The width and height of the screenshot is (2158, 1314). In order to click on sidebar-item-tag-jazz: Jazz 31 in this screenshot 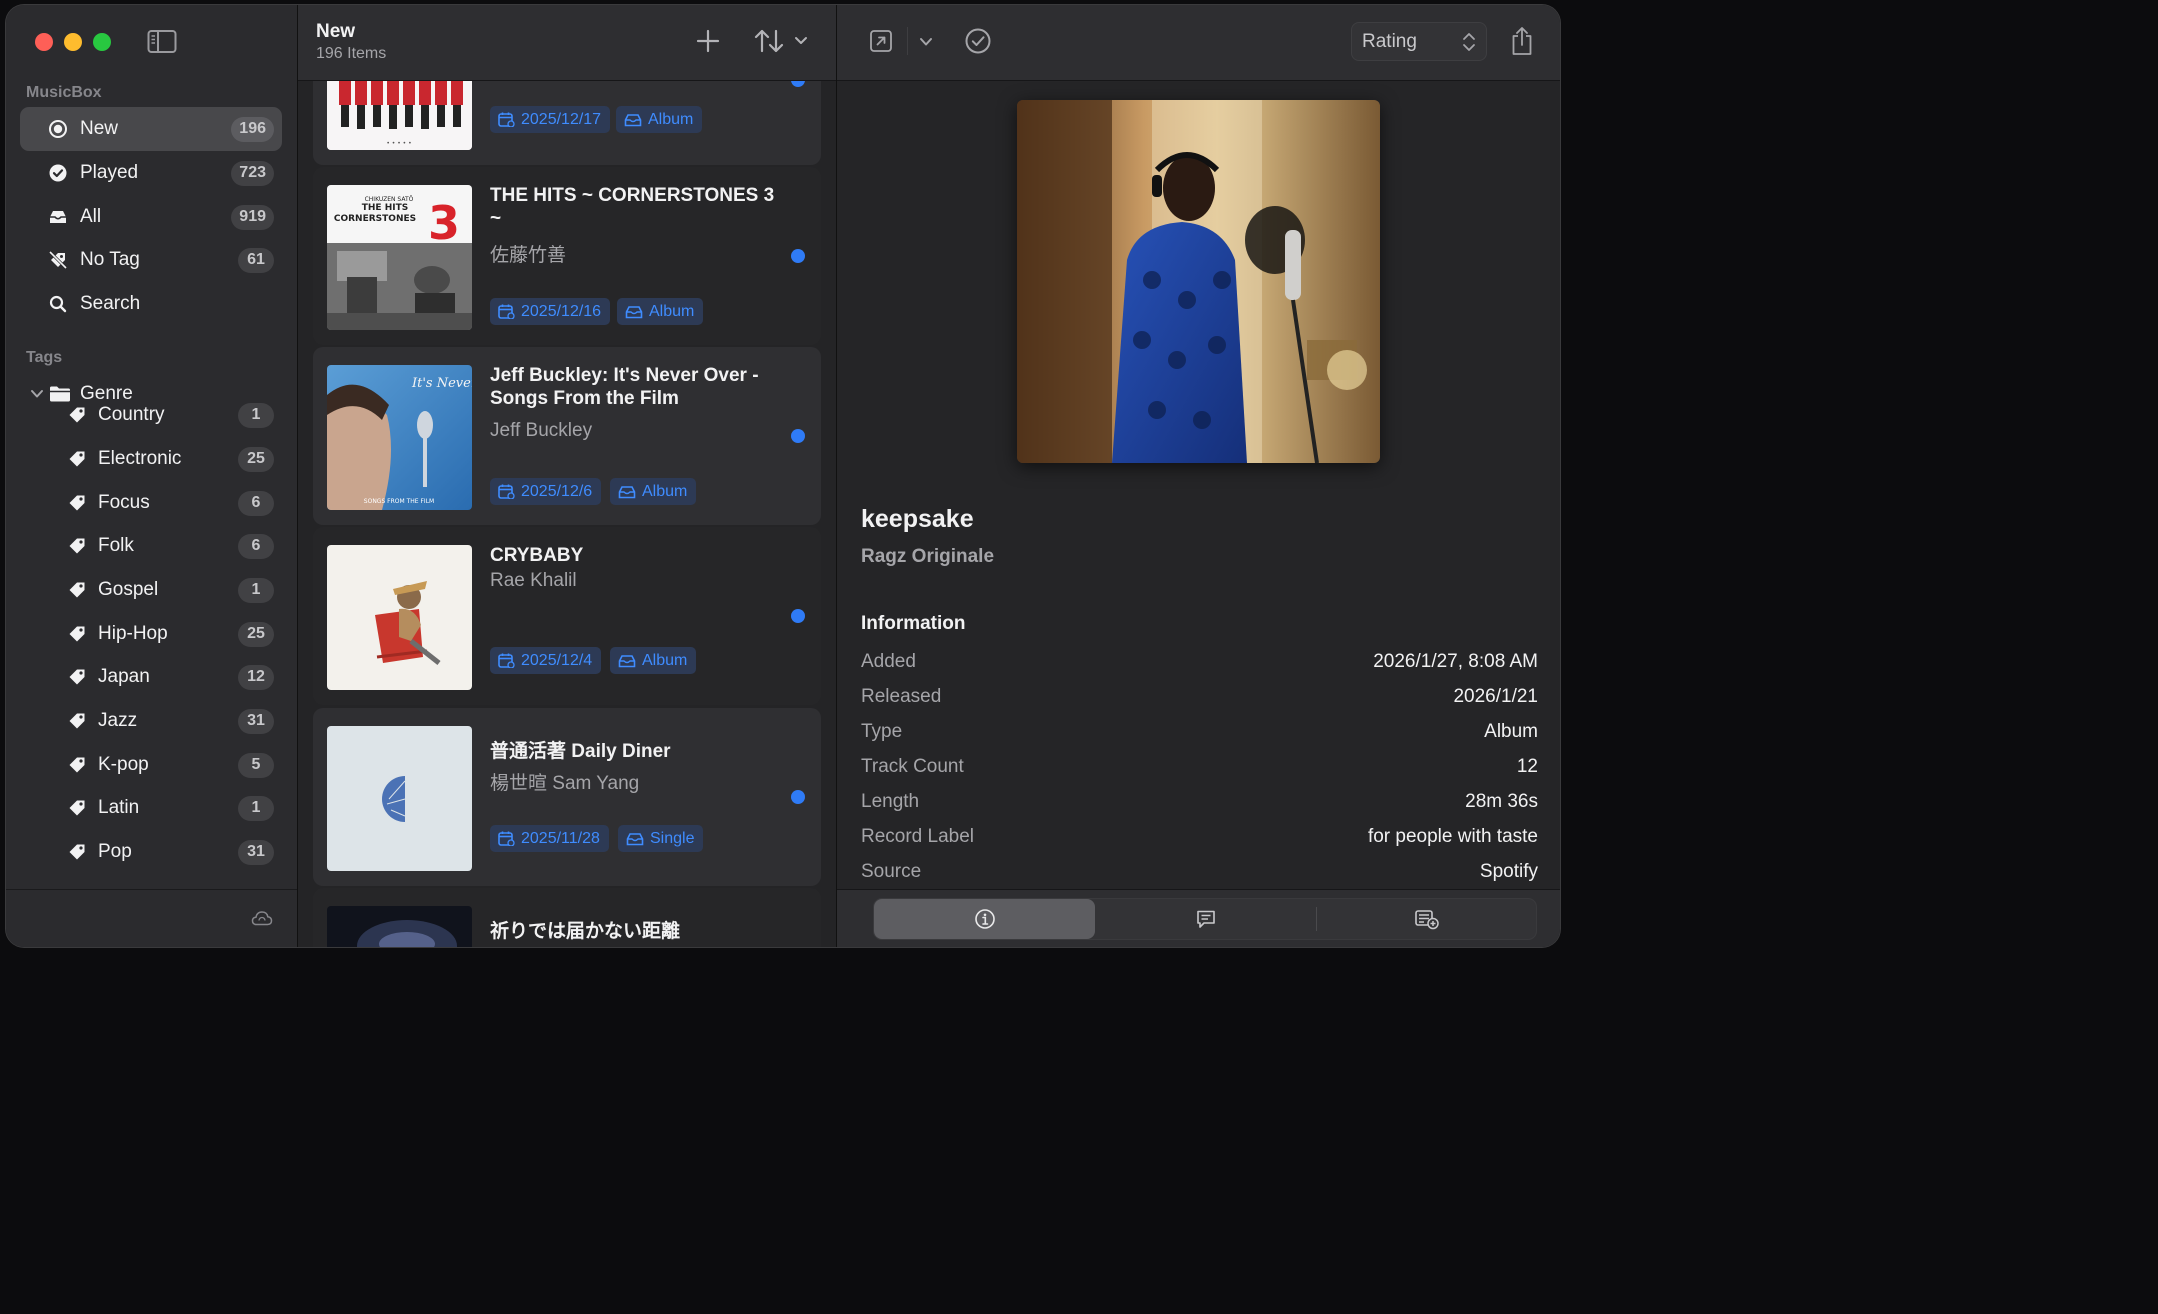, I will do `click(151, 721)`.